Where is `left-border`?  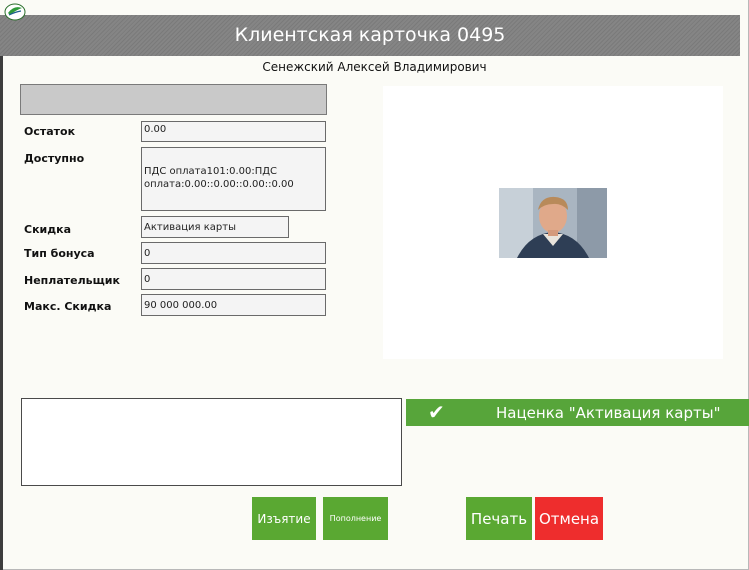
left-border is located at coordinates (1, 313).